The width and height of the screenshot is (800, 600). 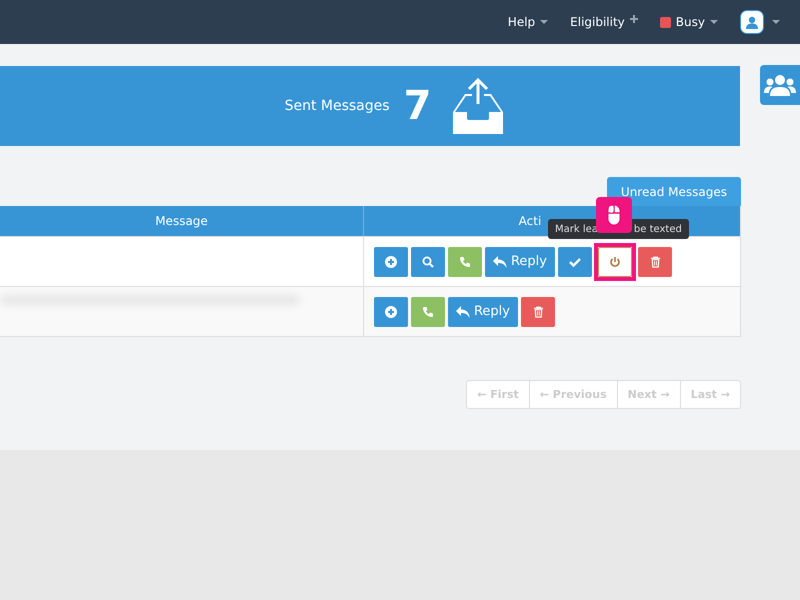 What do you see at coordinates (478, 106) in the screenshot?
I see `outbox-icon` at bounding box center [478, 106].